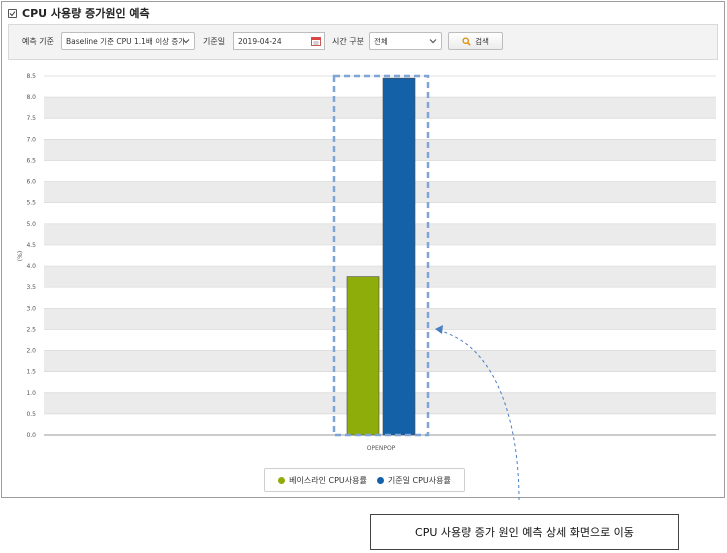 This screenshot has width=727, height=553. I want to click on legend-item-baseline: 베이스라인 CPU사용률, so click(322, 480).